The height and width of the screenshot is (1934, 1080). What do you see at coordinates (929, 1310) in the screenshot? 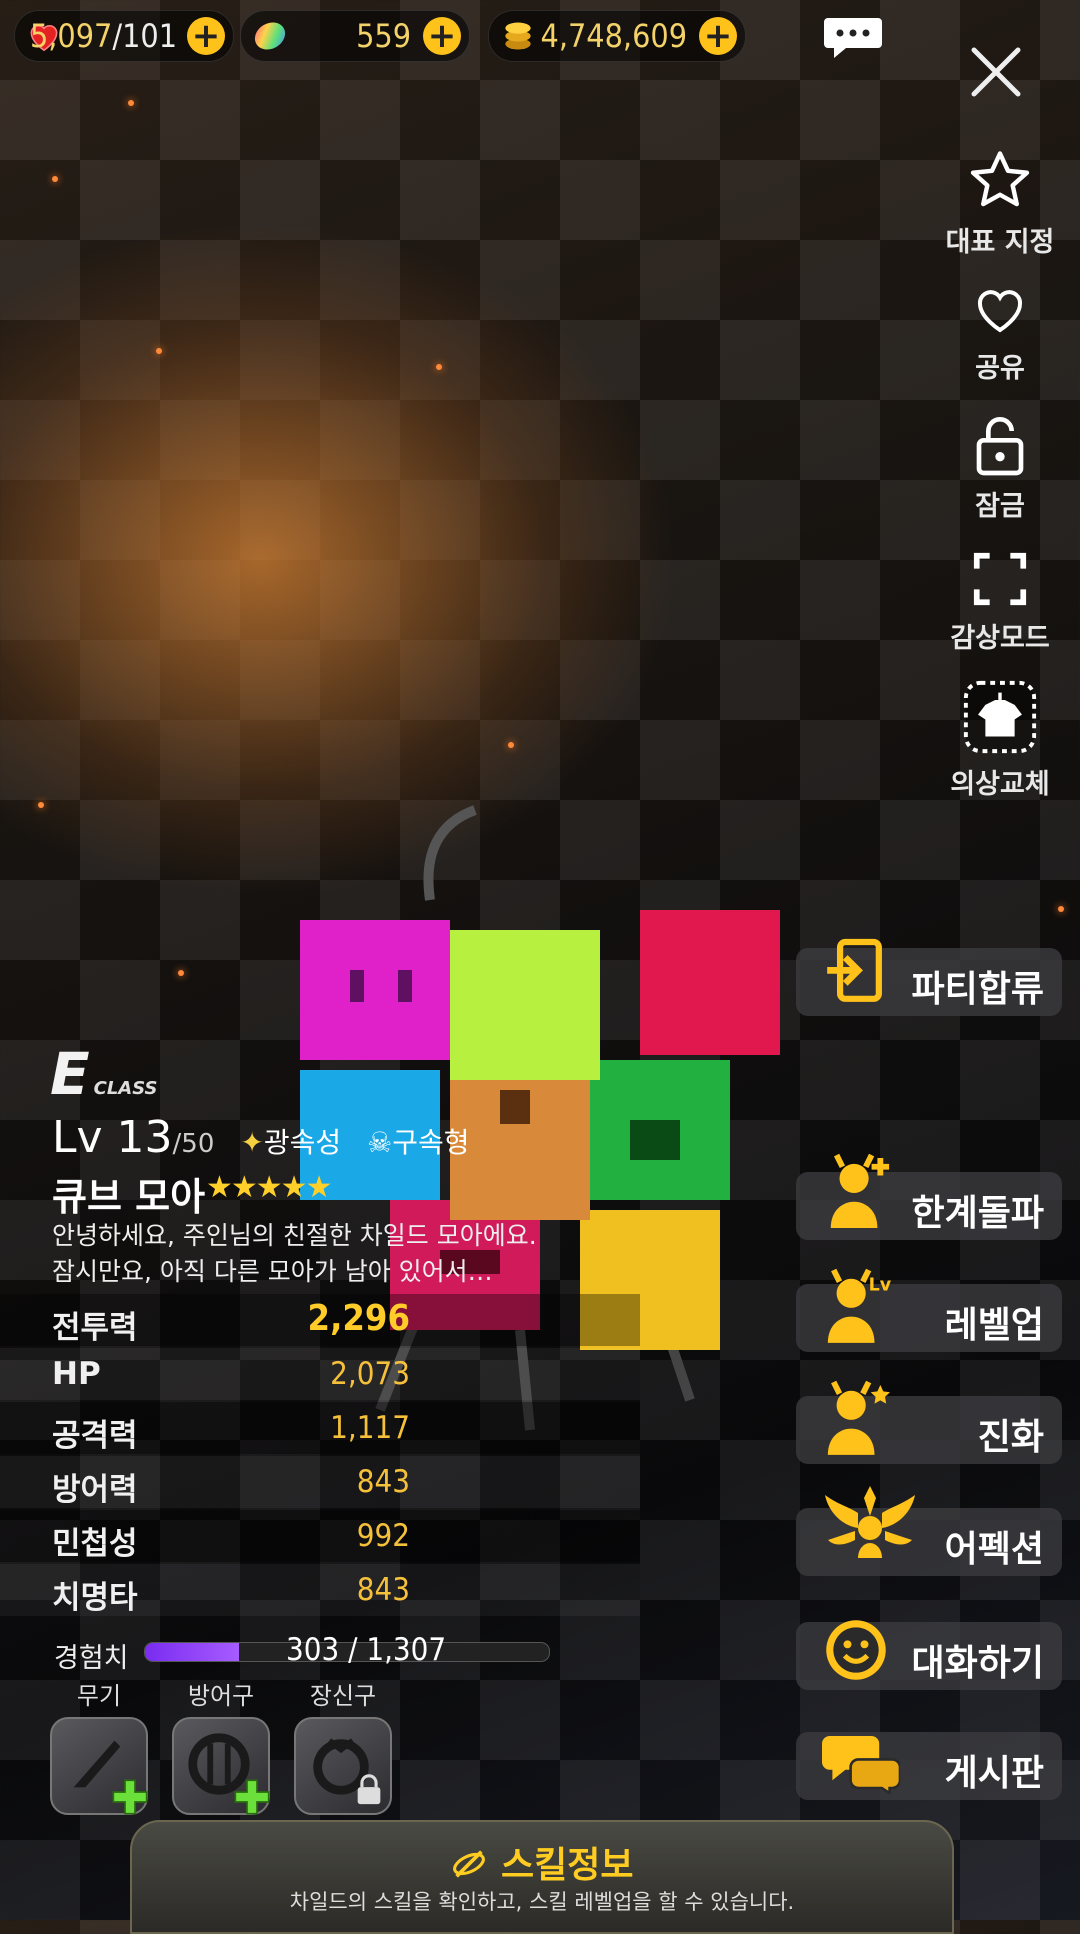
I see `level-up-button: Lv 레벨업` at bounding box center [929, 1310].